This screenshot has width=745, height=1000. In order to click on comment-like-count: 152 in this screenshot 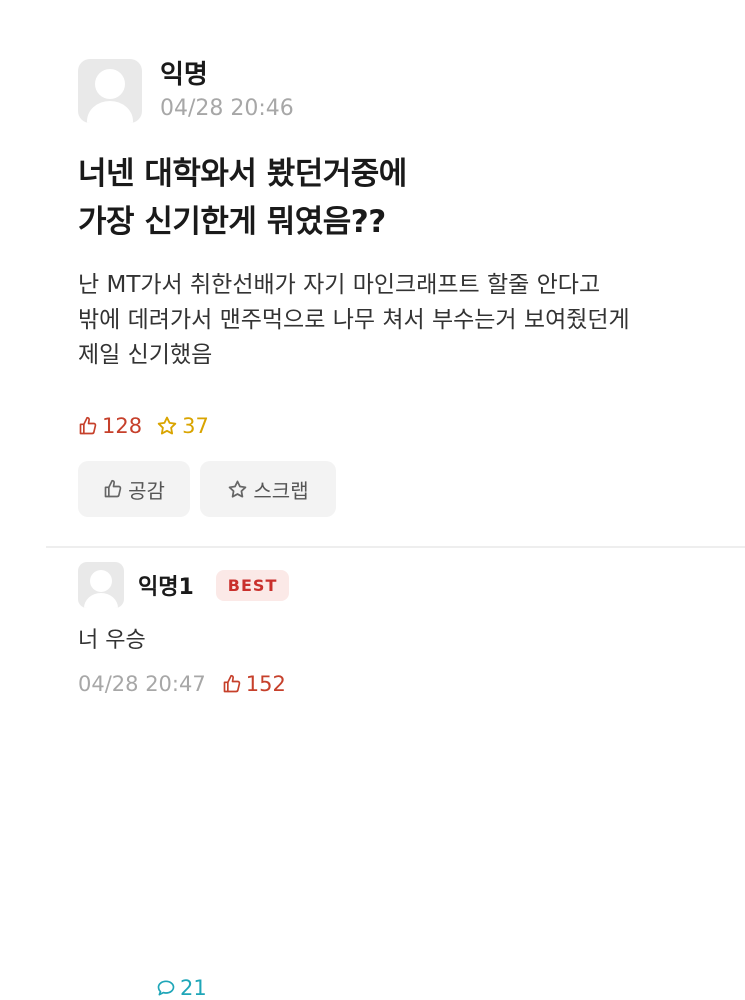, I will do `click(254, 684)`.